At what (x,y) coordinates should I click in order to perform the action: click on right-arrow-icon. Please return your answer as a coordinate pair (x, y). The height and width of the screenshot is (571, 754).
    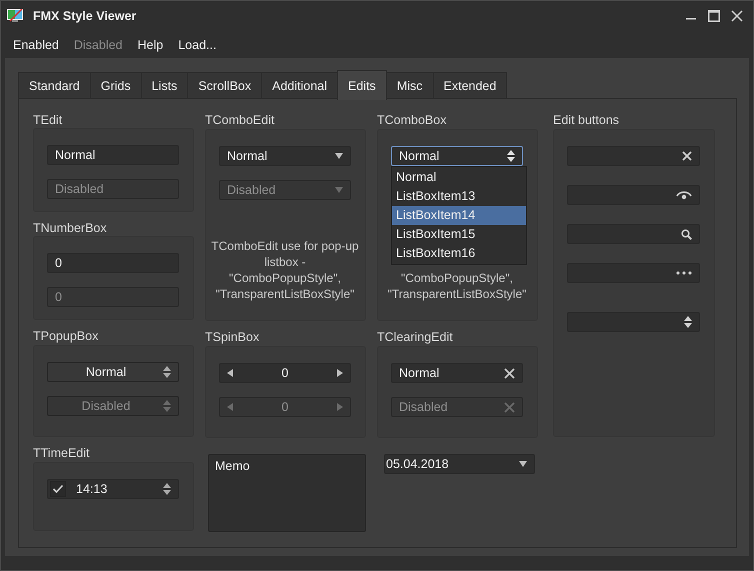
    Looking at the image, I should click on (340, 373).